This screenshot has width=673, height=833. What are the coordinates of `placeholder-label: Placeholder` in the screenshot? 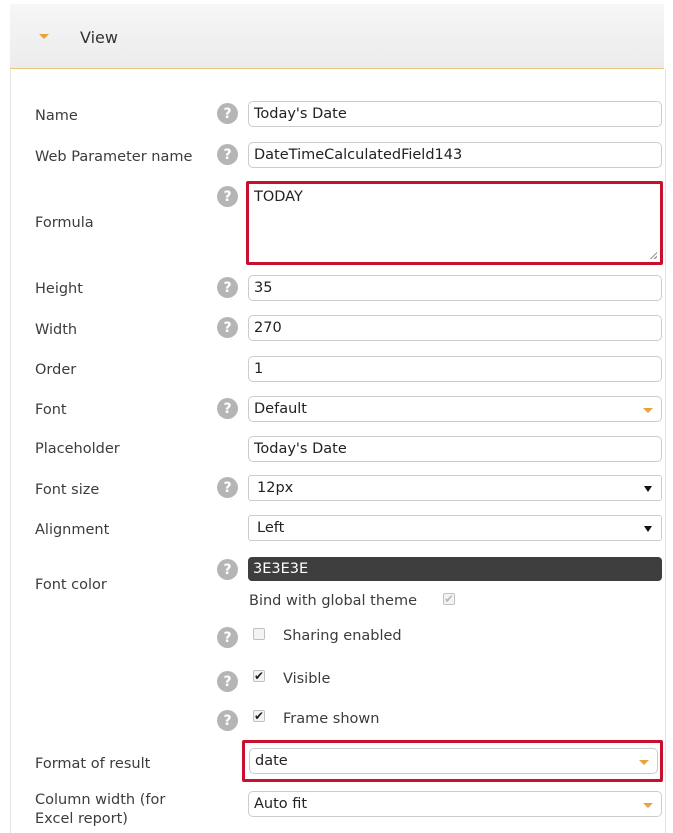 It's located at (77, 449).